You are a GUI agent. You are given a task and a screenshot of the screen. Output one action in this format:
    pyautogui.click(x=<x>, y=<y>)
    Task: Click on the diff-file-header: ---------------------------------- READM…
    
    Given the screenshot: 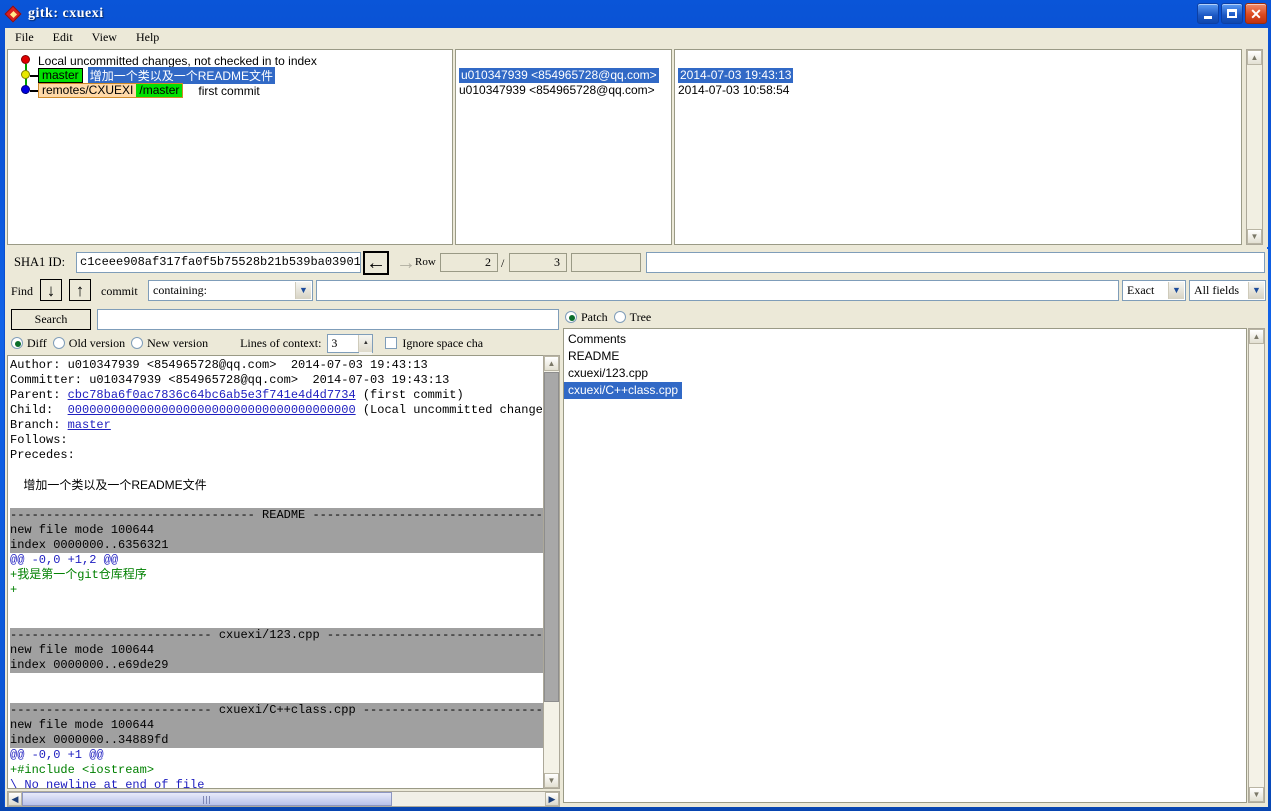 What is the action you would take?
    pyautogui.click(x=277, y=515)
    